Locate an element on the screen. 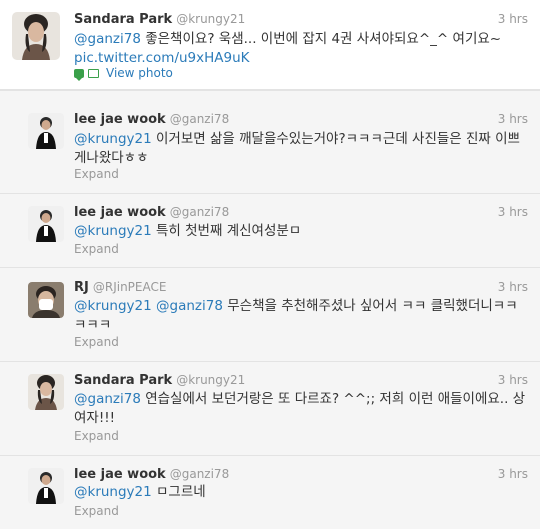  mention-link-2: @ganzi78 is located at coordinates (189, 306).